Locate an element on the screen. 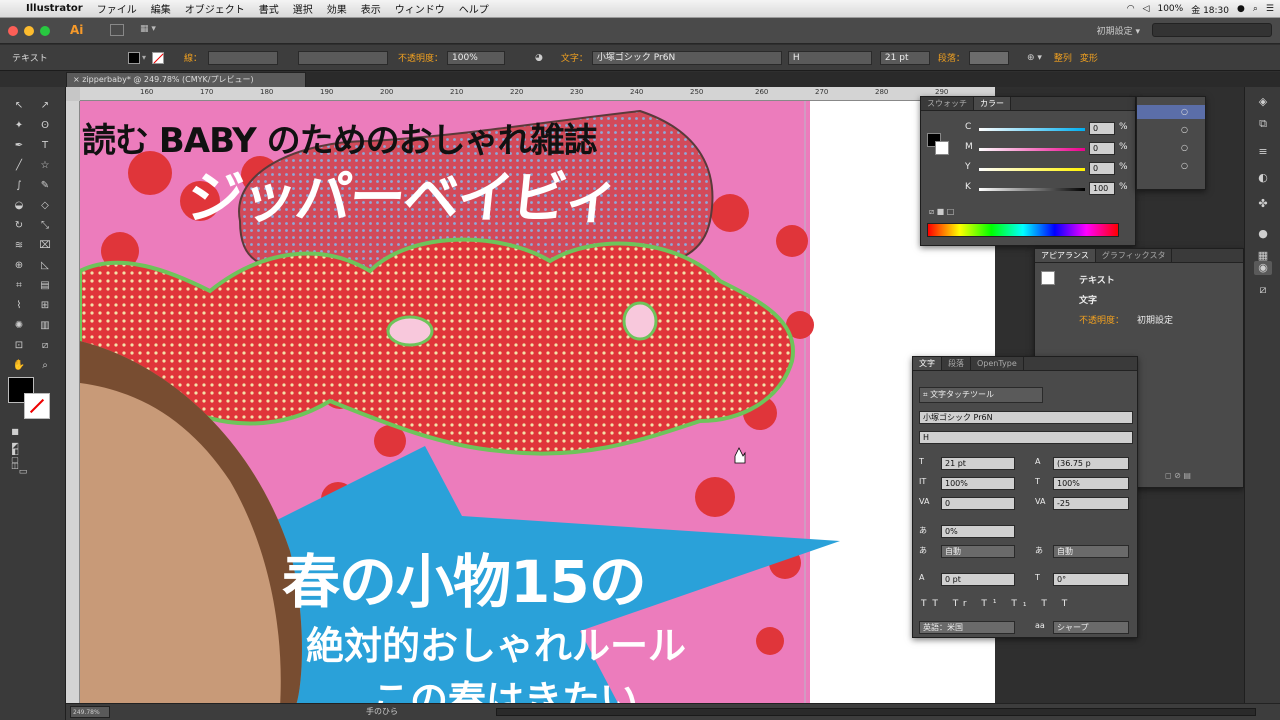  char-tsume: 0% is located at coordinates (978, 531).